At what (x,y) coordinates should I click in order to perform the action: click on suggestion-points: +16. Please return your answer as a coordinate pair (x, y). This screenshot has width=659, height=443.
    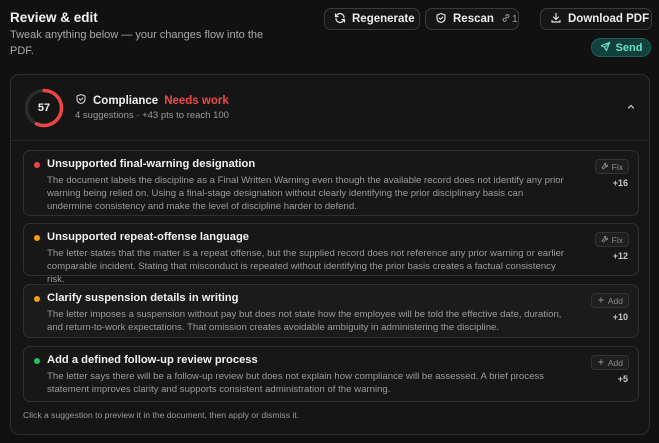
    Looking at the image, I should click on (620, 183).